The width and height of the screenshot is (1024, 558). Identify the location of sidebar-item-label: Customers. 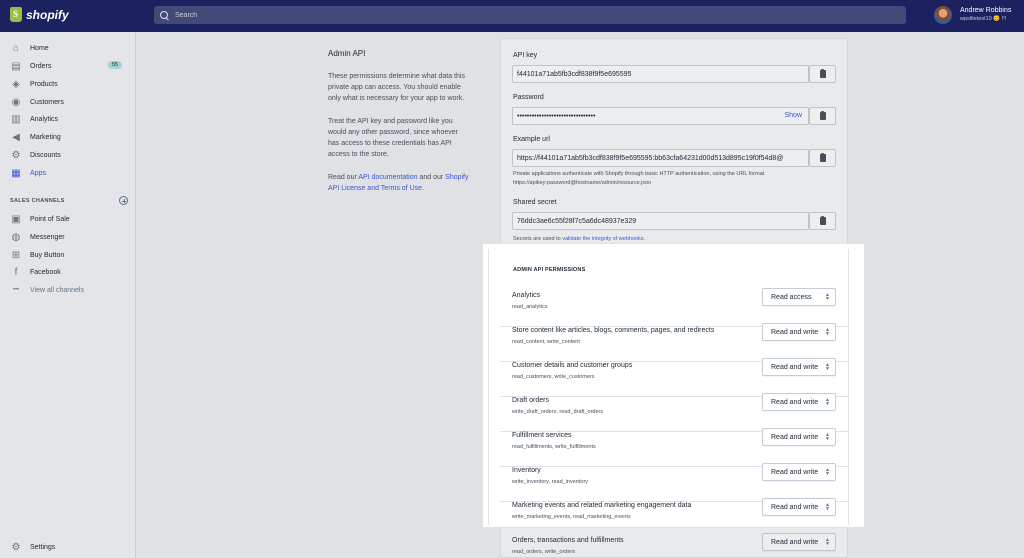
(47, 102).